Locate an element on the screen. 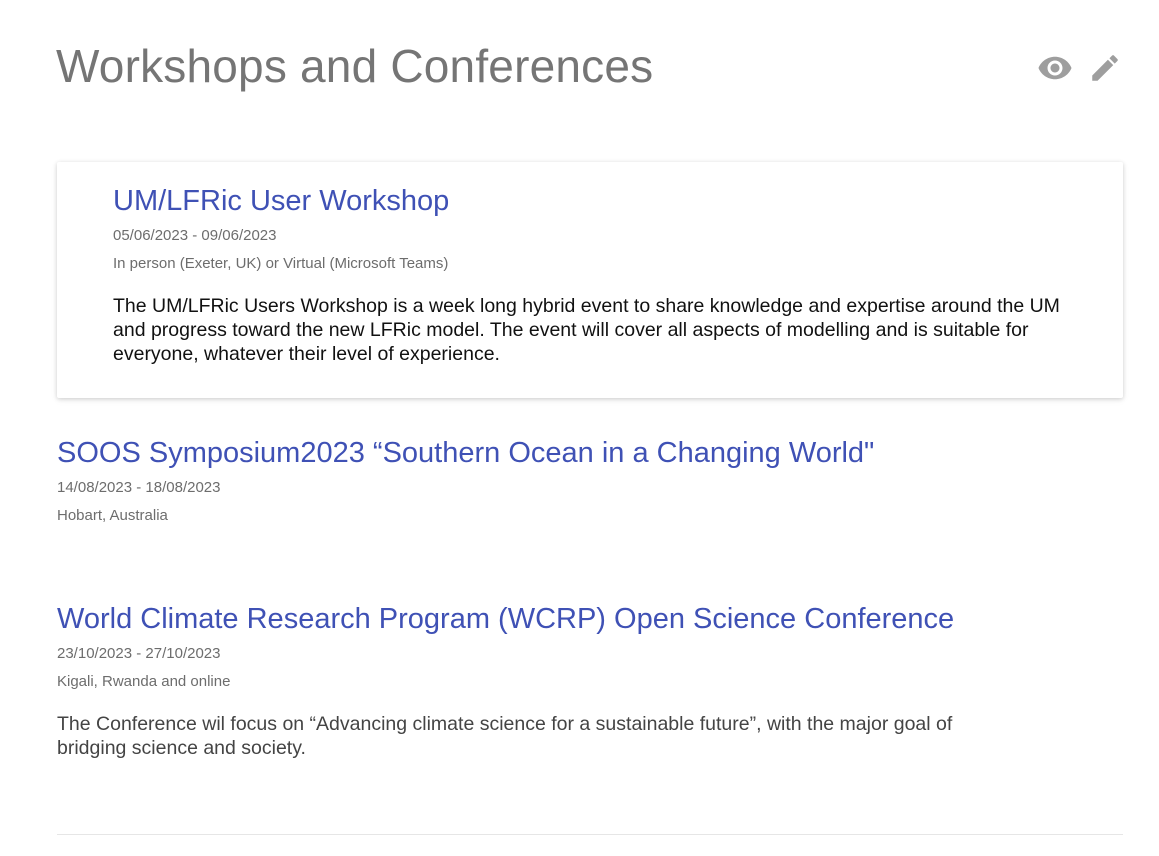 This screenshot has height=856, width=1159. pencil-icon is located at coordinates (1105, 68).